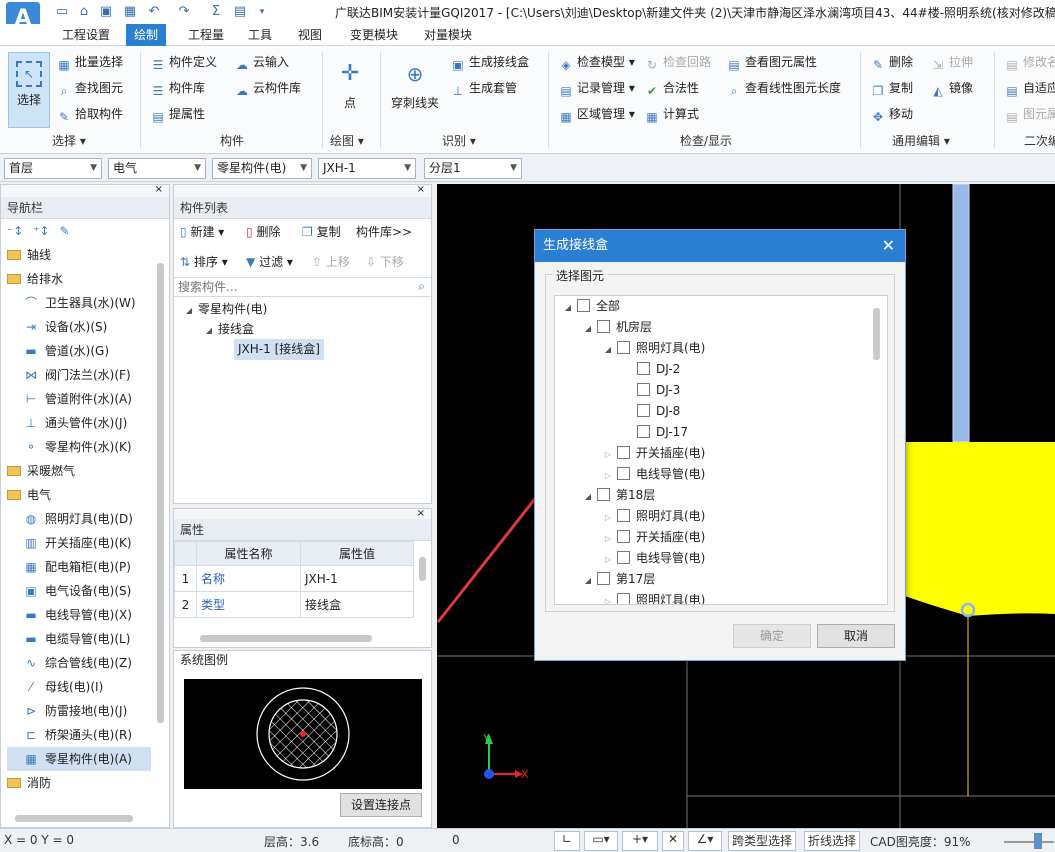  I want to click on formula-button: ▦ 计算式, so click(671, 114).